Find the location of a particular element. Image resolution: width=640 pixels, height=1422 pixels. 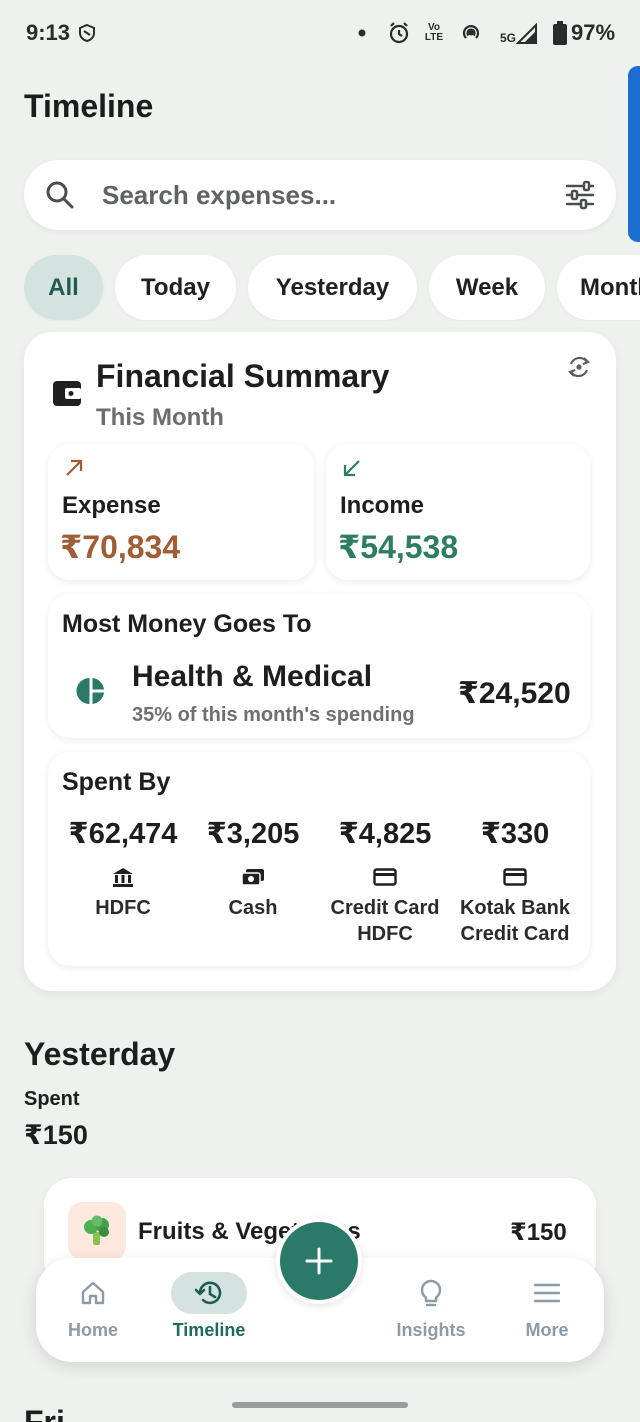

battery-icon is located at coordinates (560, 33).